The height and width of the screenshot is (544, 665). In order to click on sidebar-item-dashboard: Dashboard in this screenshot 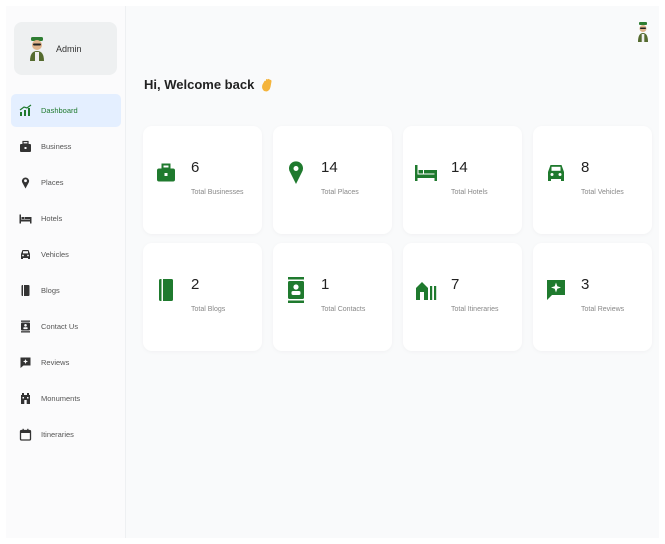, I will do `click(66, 110)`.